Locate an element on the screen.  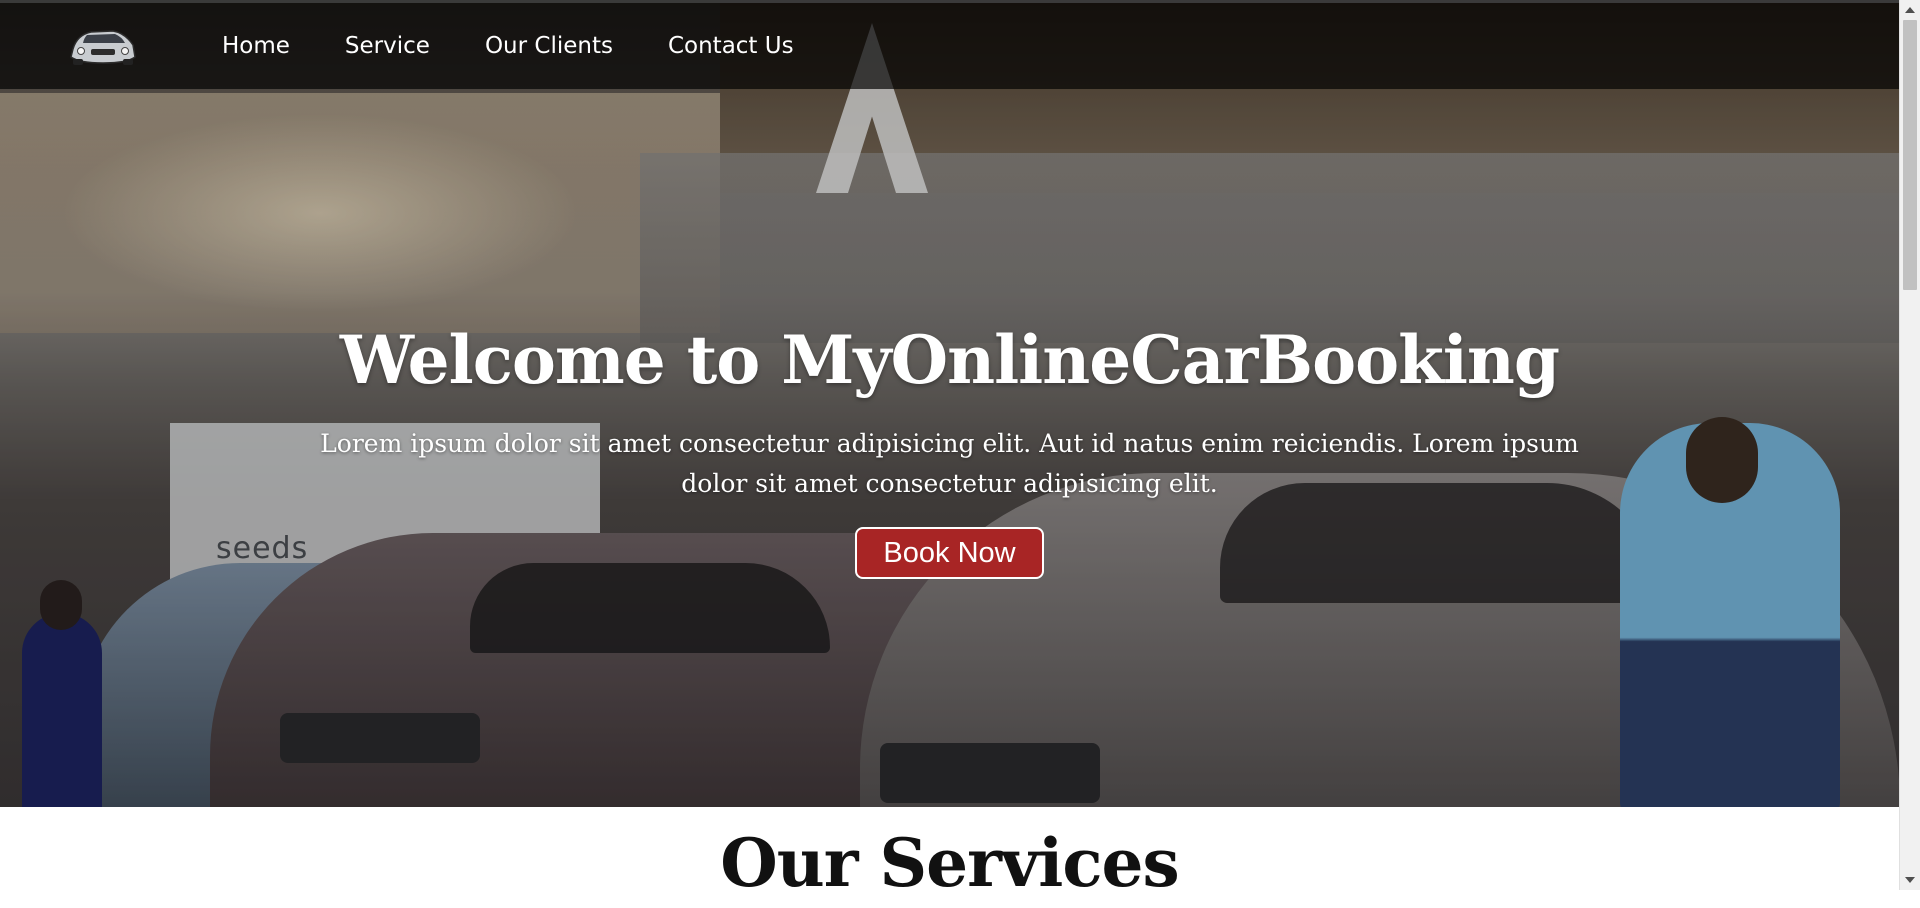
nav-links: Home Service Our Clients Contact Us is located at coordinates (535, 46).